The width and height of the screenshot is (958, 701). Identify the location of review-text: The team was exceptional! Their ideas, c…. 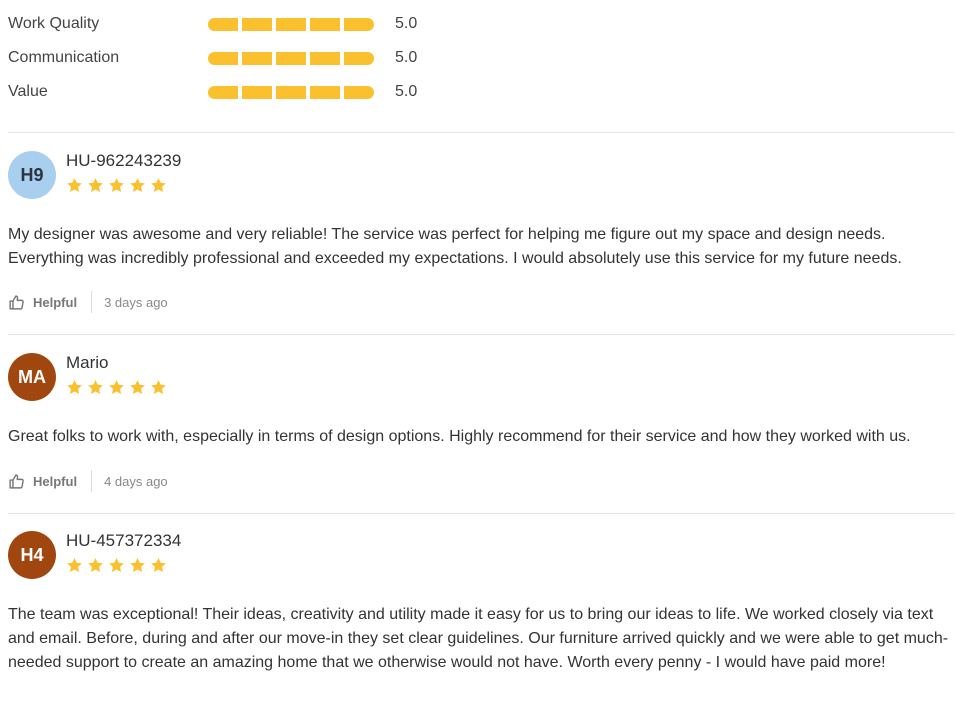
(478, 638).